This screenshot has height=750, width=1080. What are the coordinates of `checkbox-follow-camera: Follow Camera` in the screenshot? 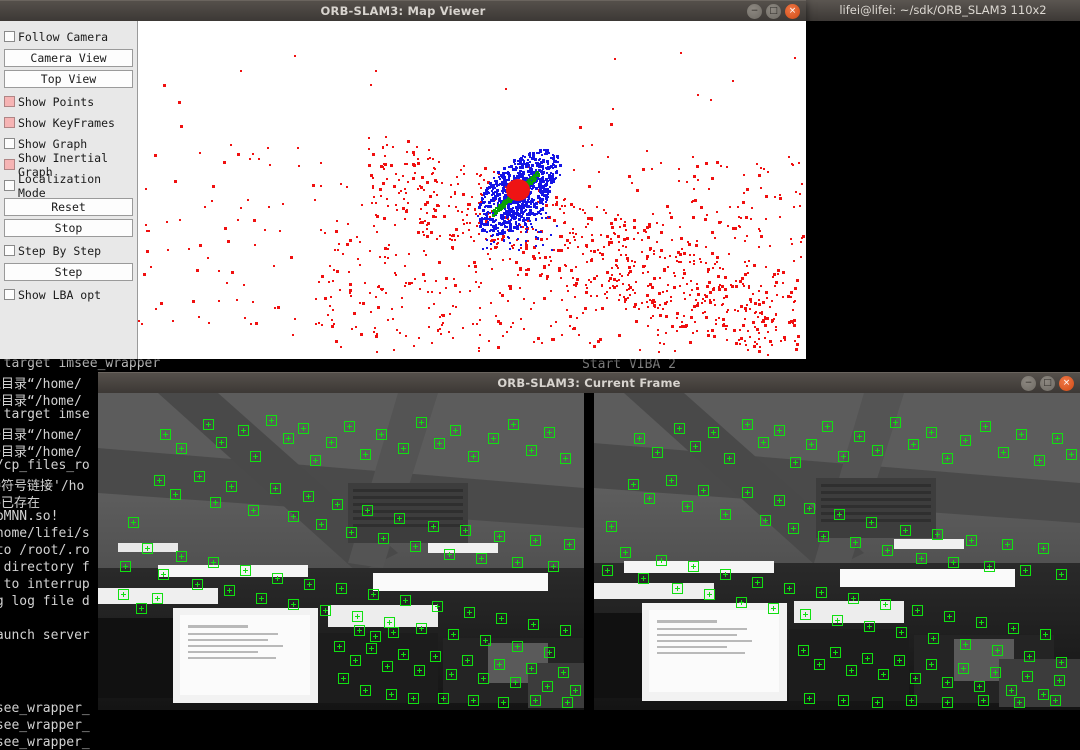 It's located at (68, 36).